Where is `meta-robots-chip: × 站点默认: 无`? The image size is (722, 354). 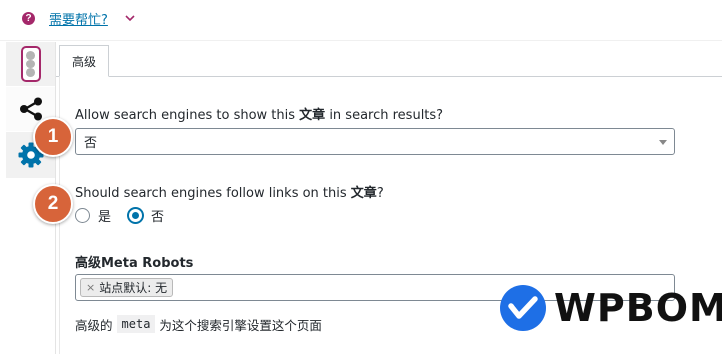
meta-robots-chip: × 站点默认: 无 is located at coordinates (127, 287).